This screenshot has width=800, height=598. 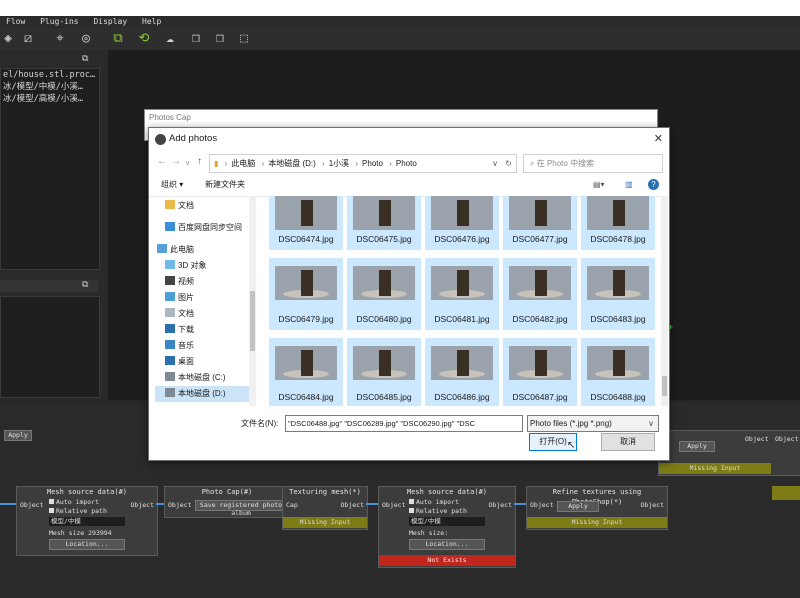 I want to click on file-item: DSC06480.jpg, so click(x=384, y=294).